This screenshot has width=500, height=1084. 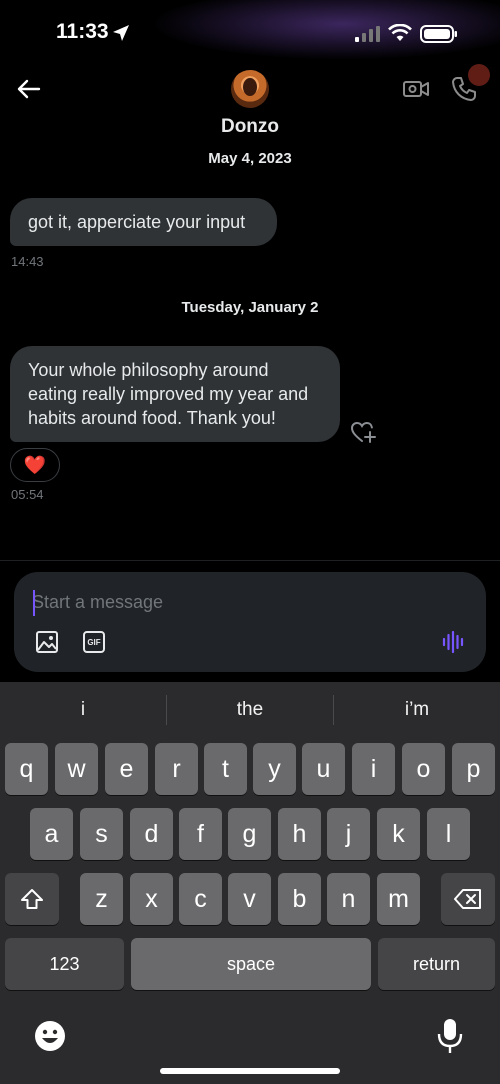 What do you see at coordinates (51, 834) in the screenshot?
I see `key-a: a` at bounding box center [51, 834].